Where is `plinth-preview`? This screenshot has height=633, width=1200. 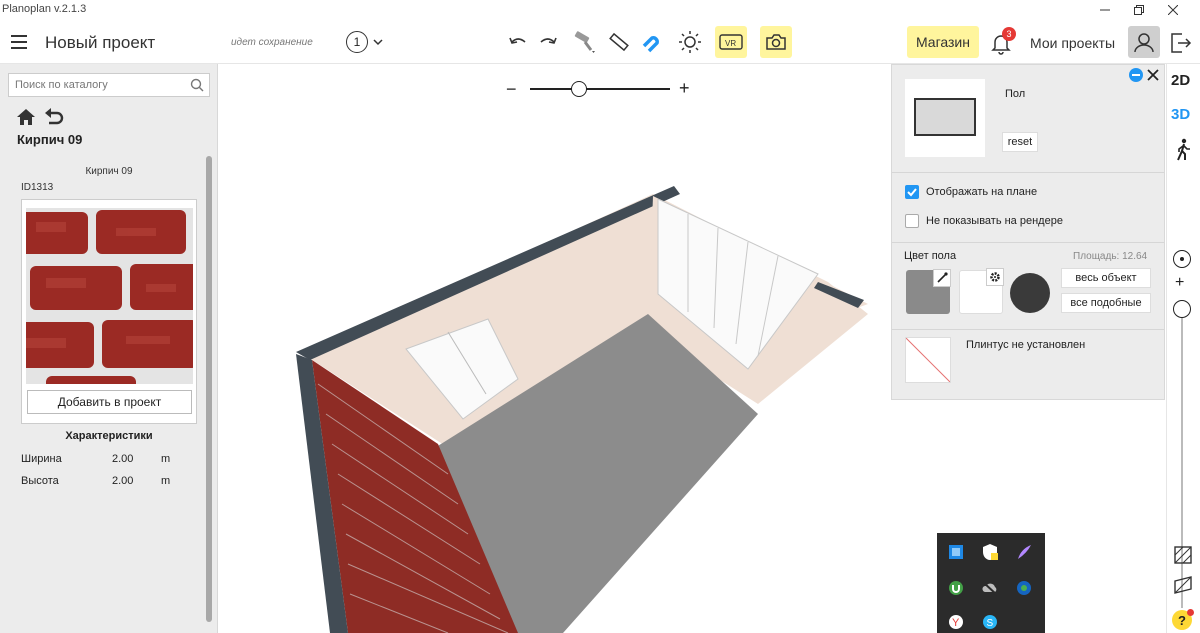
plinth-preview is located at coordinates (928, 360).